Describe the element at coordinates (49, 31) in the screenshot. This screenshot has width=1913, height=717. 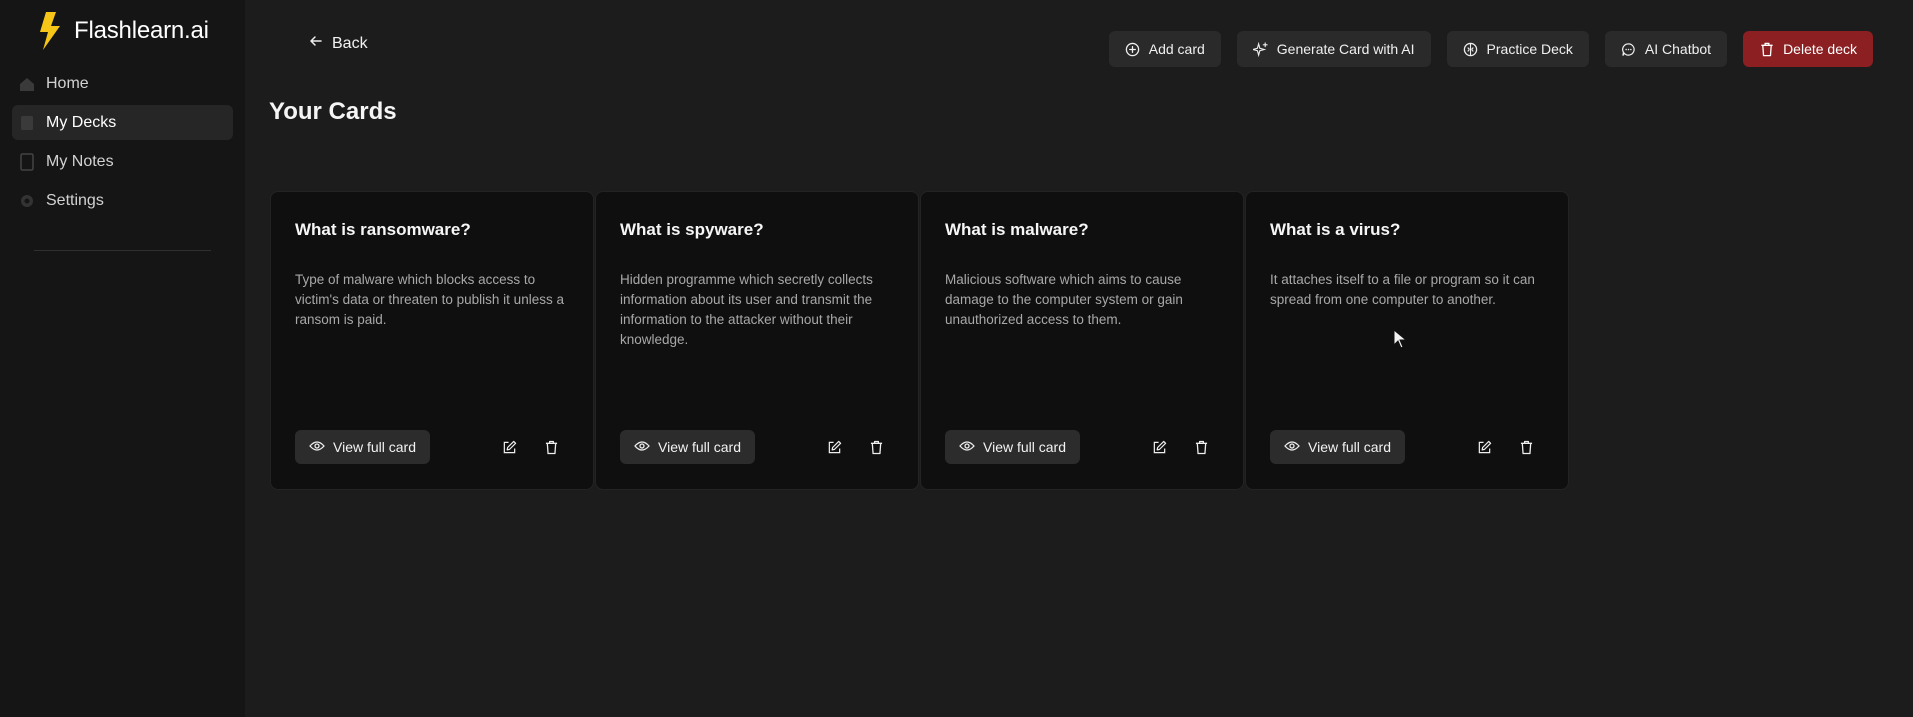
I see `lightning-bolt-icon` at that location.